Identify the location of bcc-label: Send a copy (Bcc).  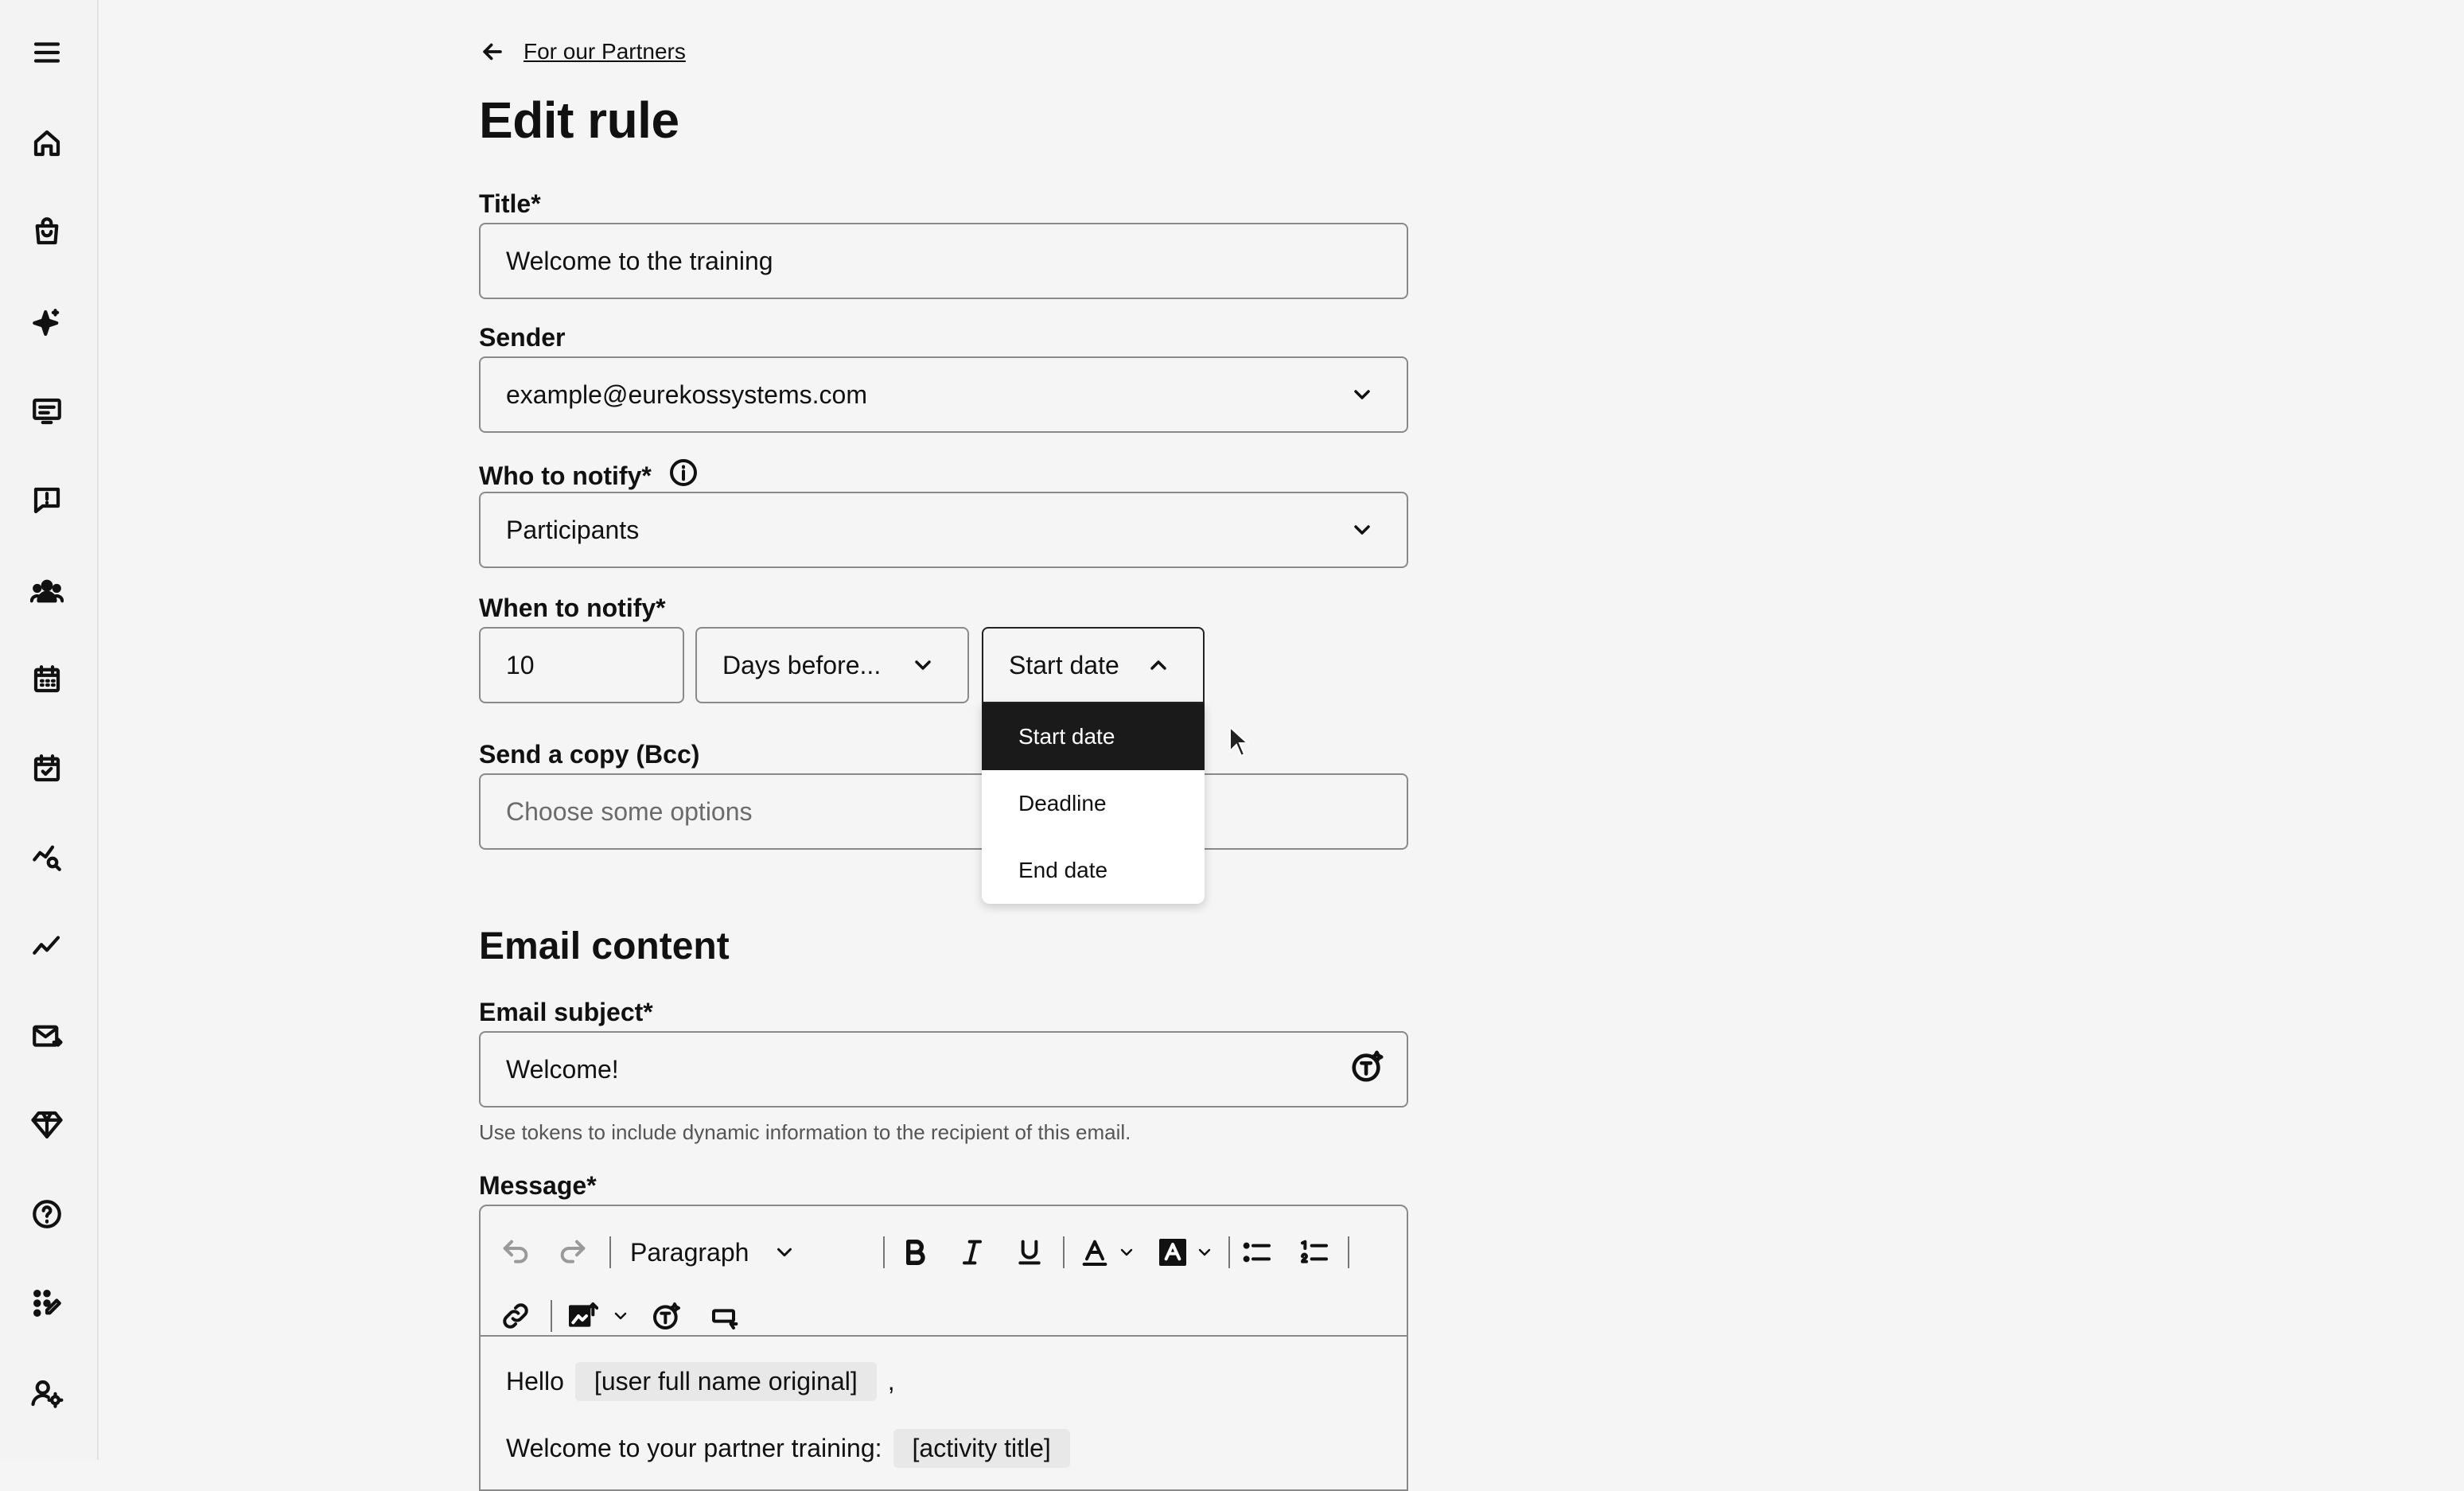
(589, 754).